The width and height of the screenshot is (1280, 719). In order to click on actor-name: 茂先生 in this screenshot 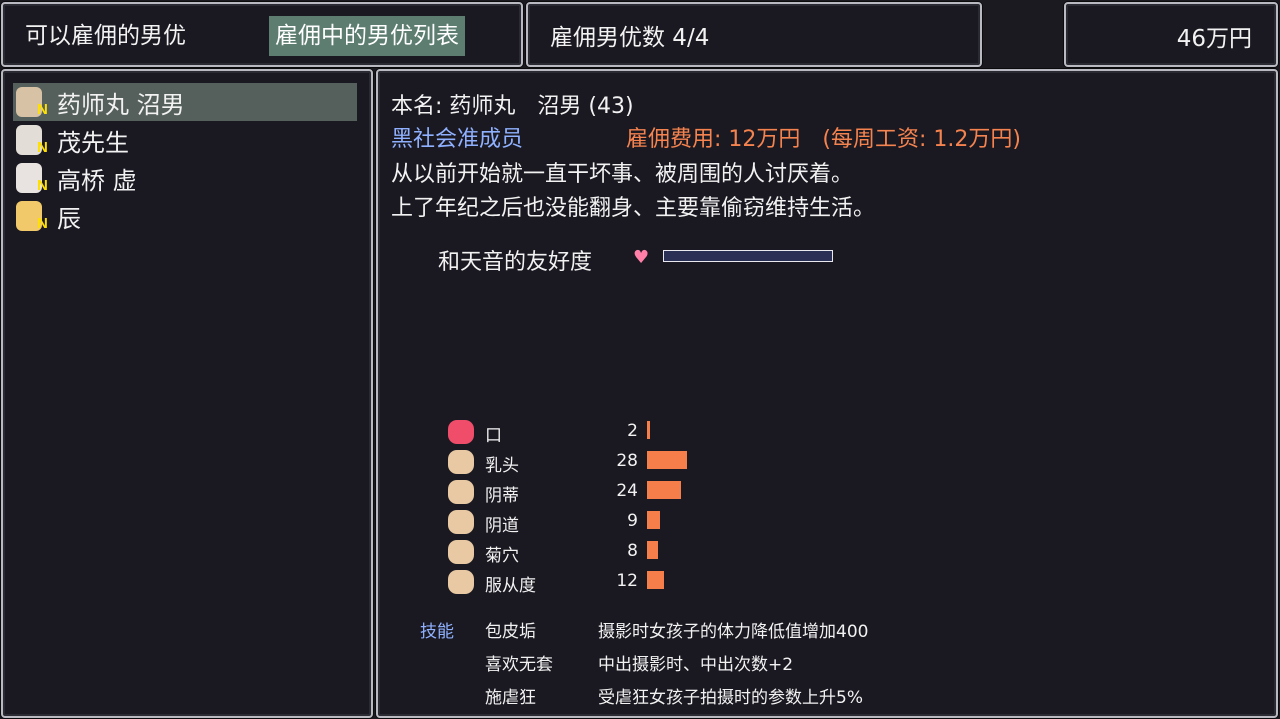, I will do `click(93, 143)`.